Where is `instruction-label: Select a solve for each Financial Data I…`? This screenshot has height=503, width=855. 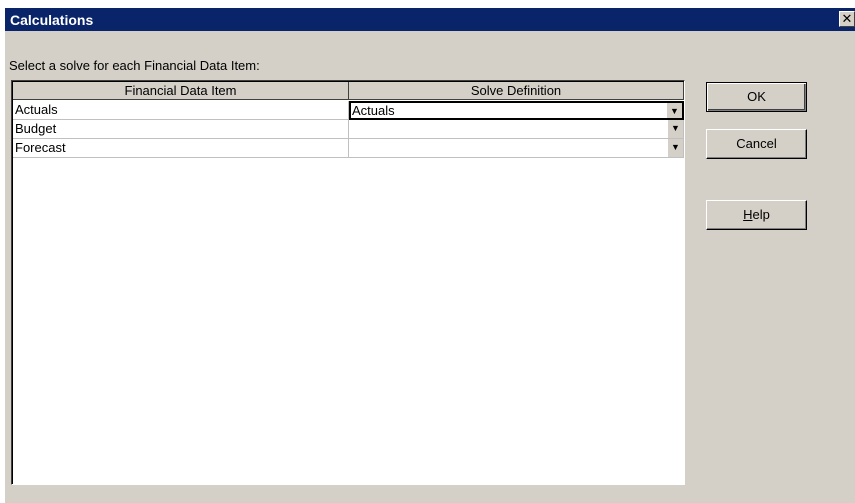 instruction-label: Select a solve for each Financial Data I… is located at coordinates (134, 65).